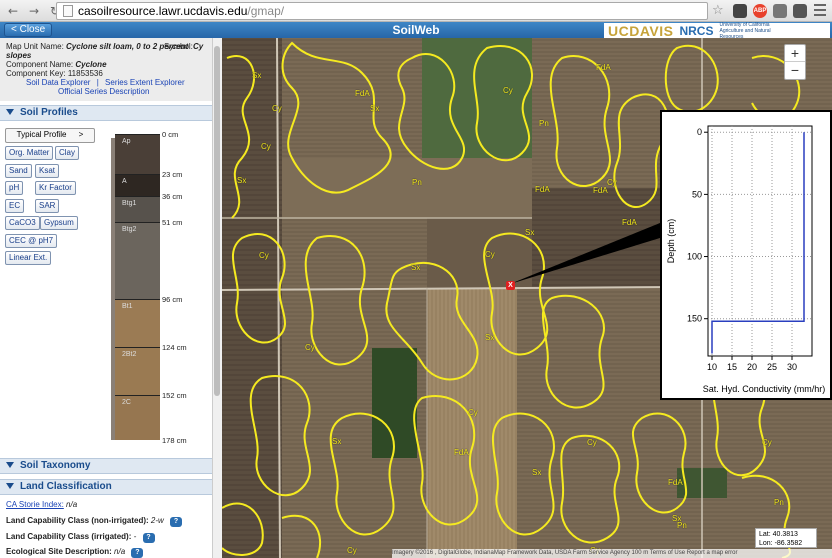  What do you see at coordinates (35, 46) in the screenshot?
I see `map-unit-name-label: Map Unit Name:` at bounding box center [35, 46].